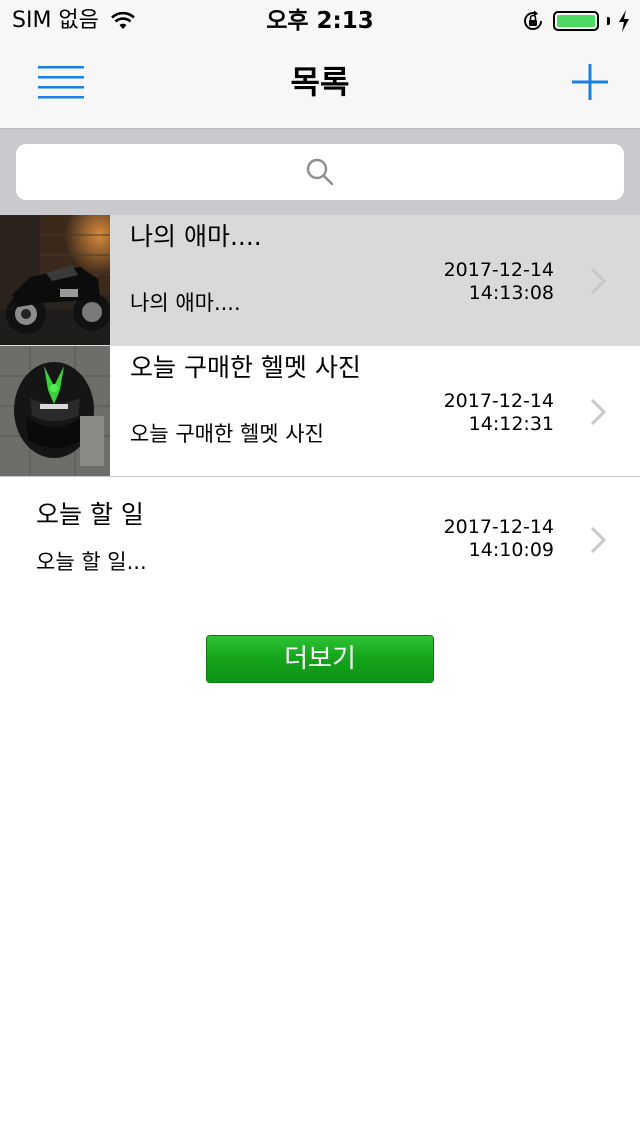 The height and width of the screenshot is (1136, 640). What do you see at coordinates (320, 82) in the screenshot?
I see `page-title: 목록` at bounding box center [320, 82].